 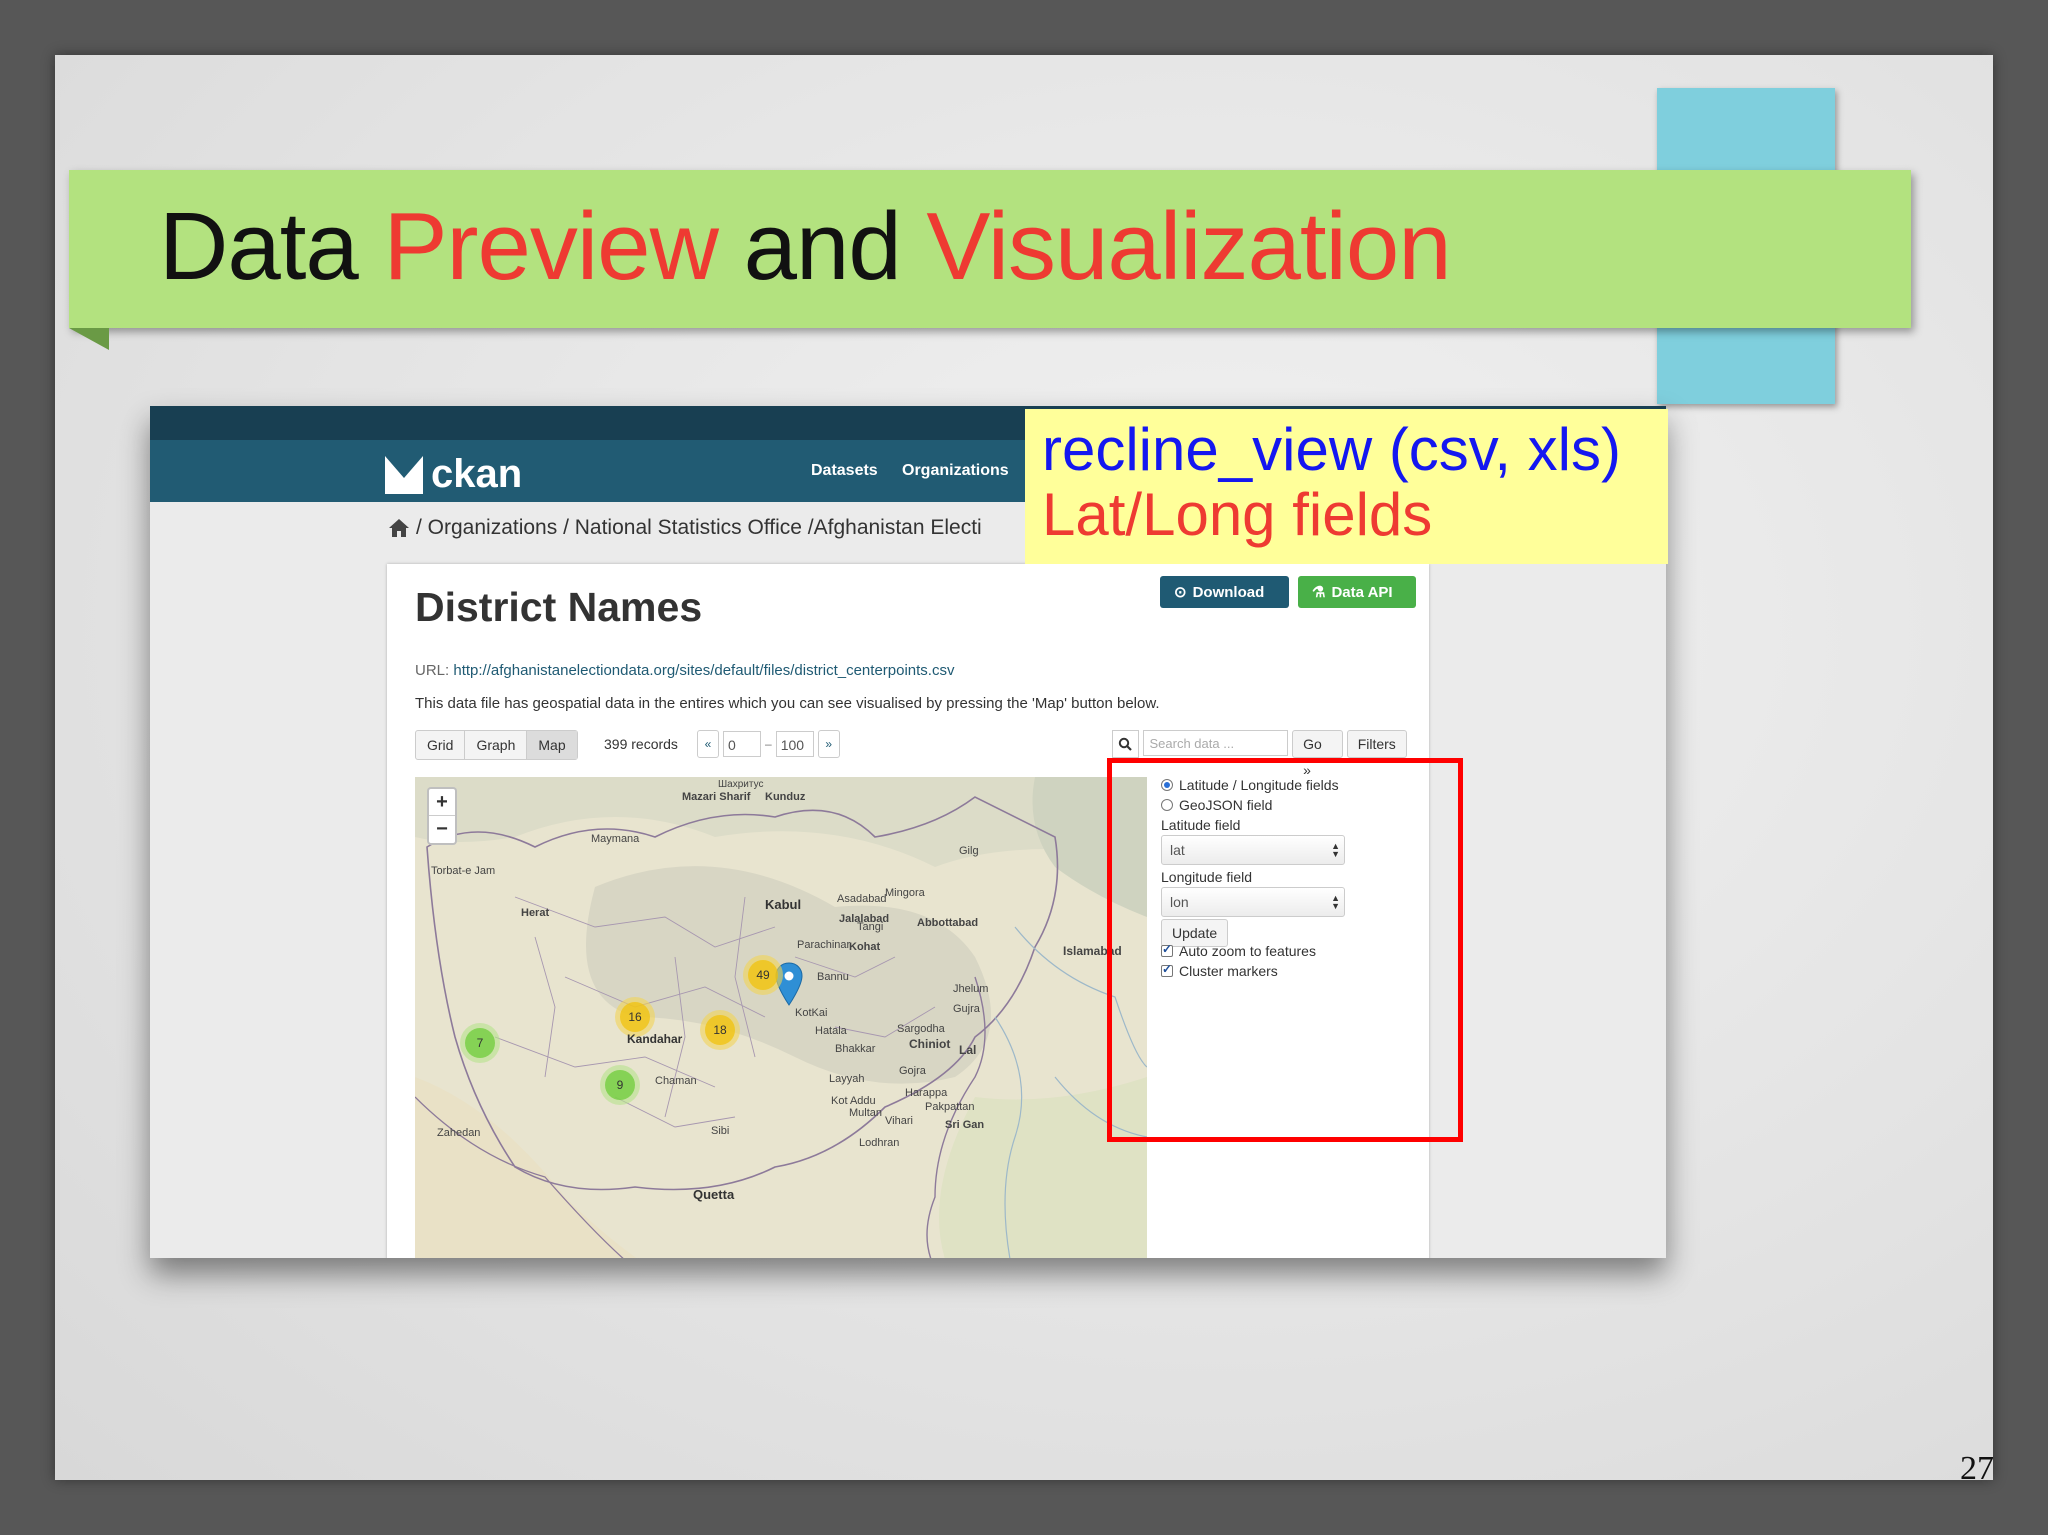 I want to click on slide-title: Data Preview and Visualization, so click(x=805, y=247).